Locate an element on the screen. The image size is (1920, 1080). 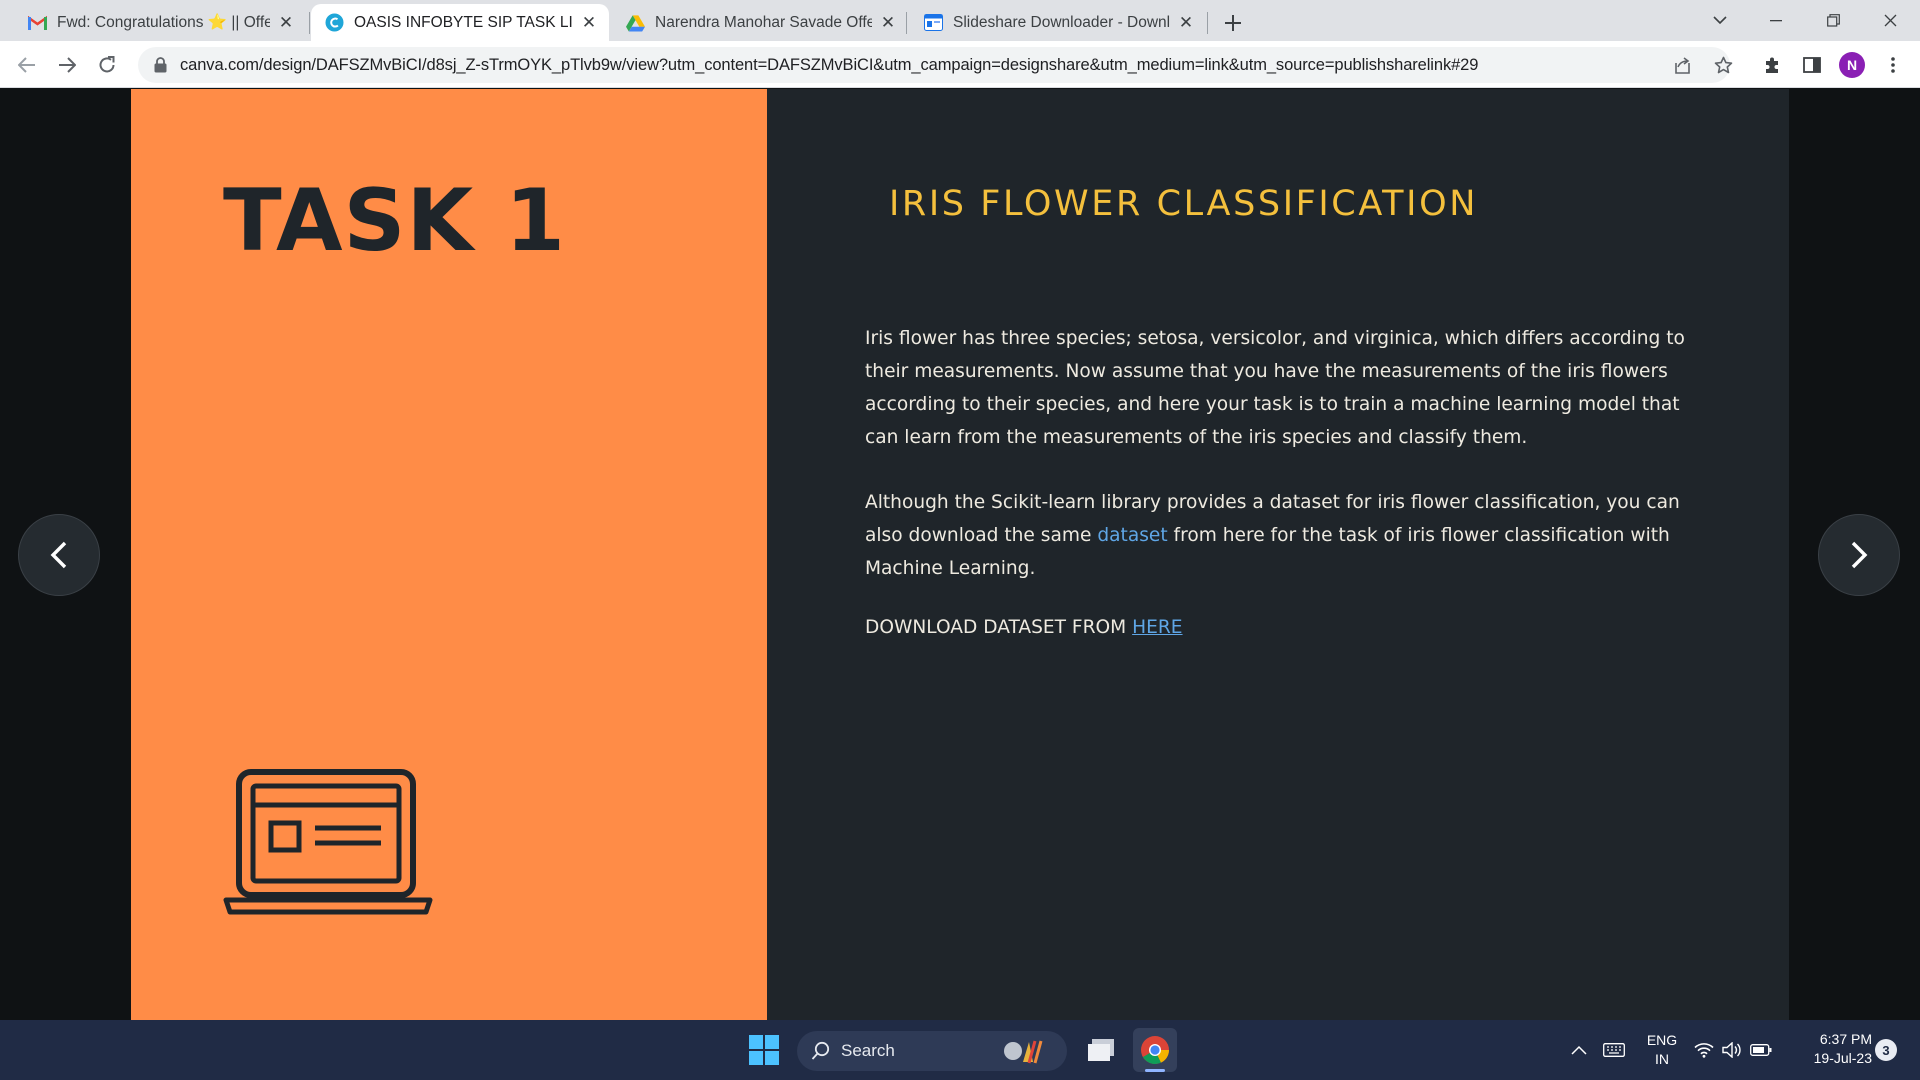
chevron-down-icon is located at coordinates (1720, 20).